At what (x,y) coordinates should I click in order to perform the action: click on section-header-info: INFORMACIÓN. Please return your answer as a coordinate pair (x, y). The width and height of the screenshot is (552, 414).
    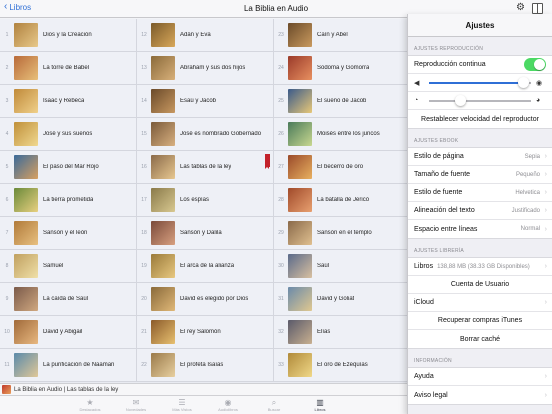
    Looking at the image, I should click on (433, 361).